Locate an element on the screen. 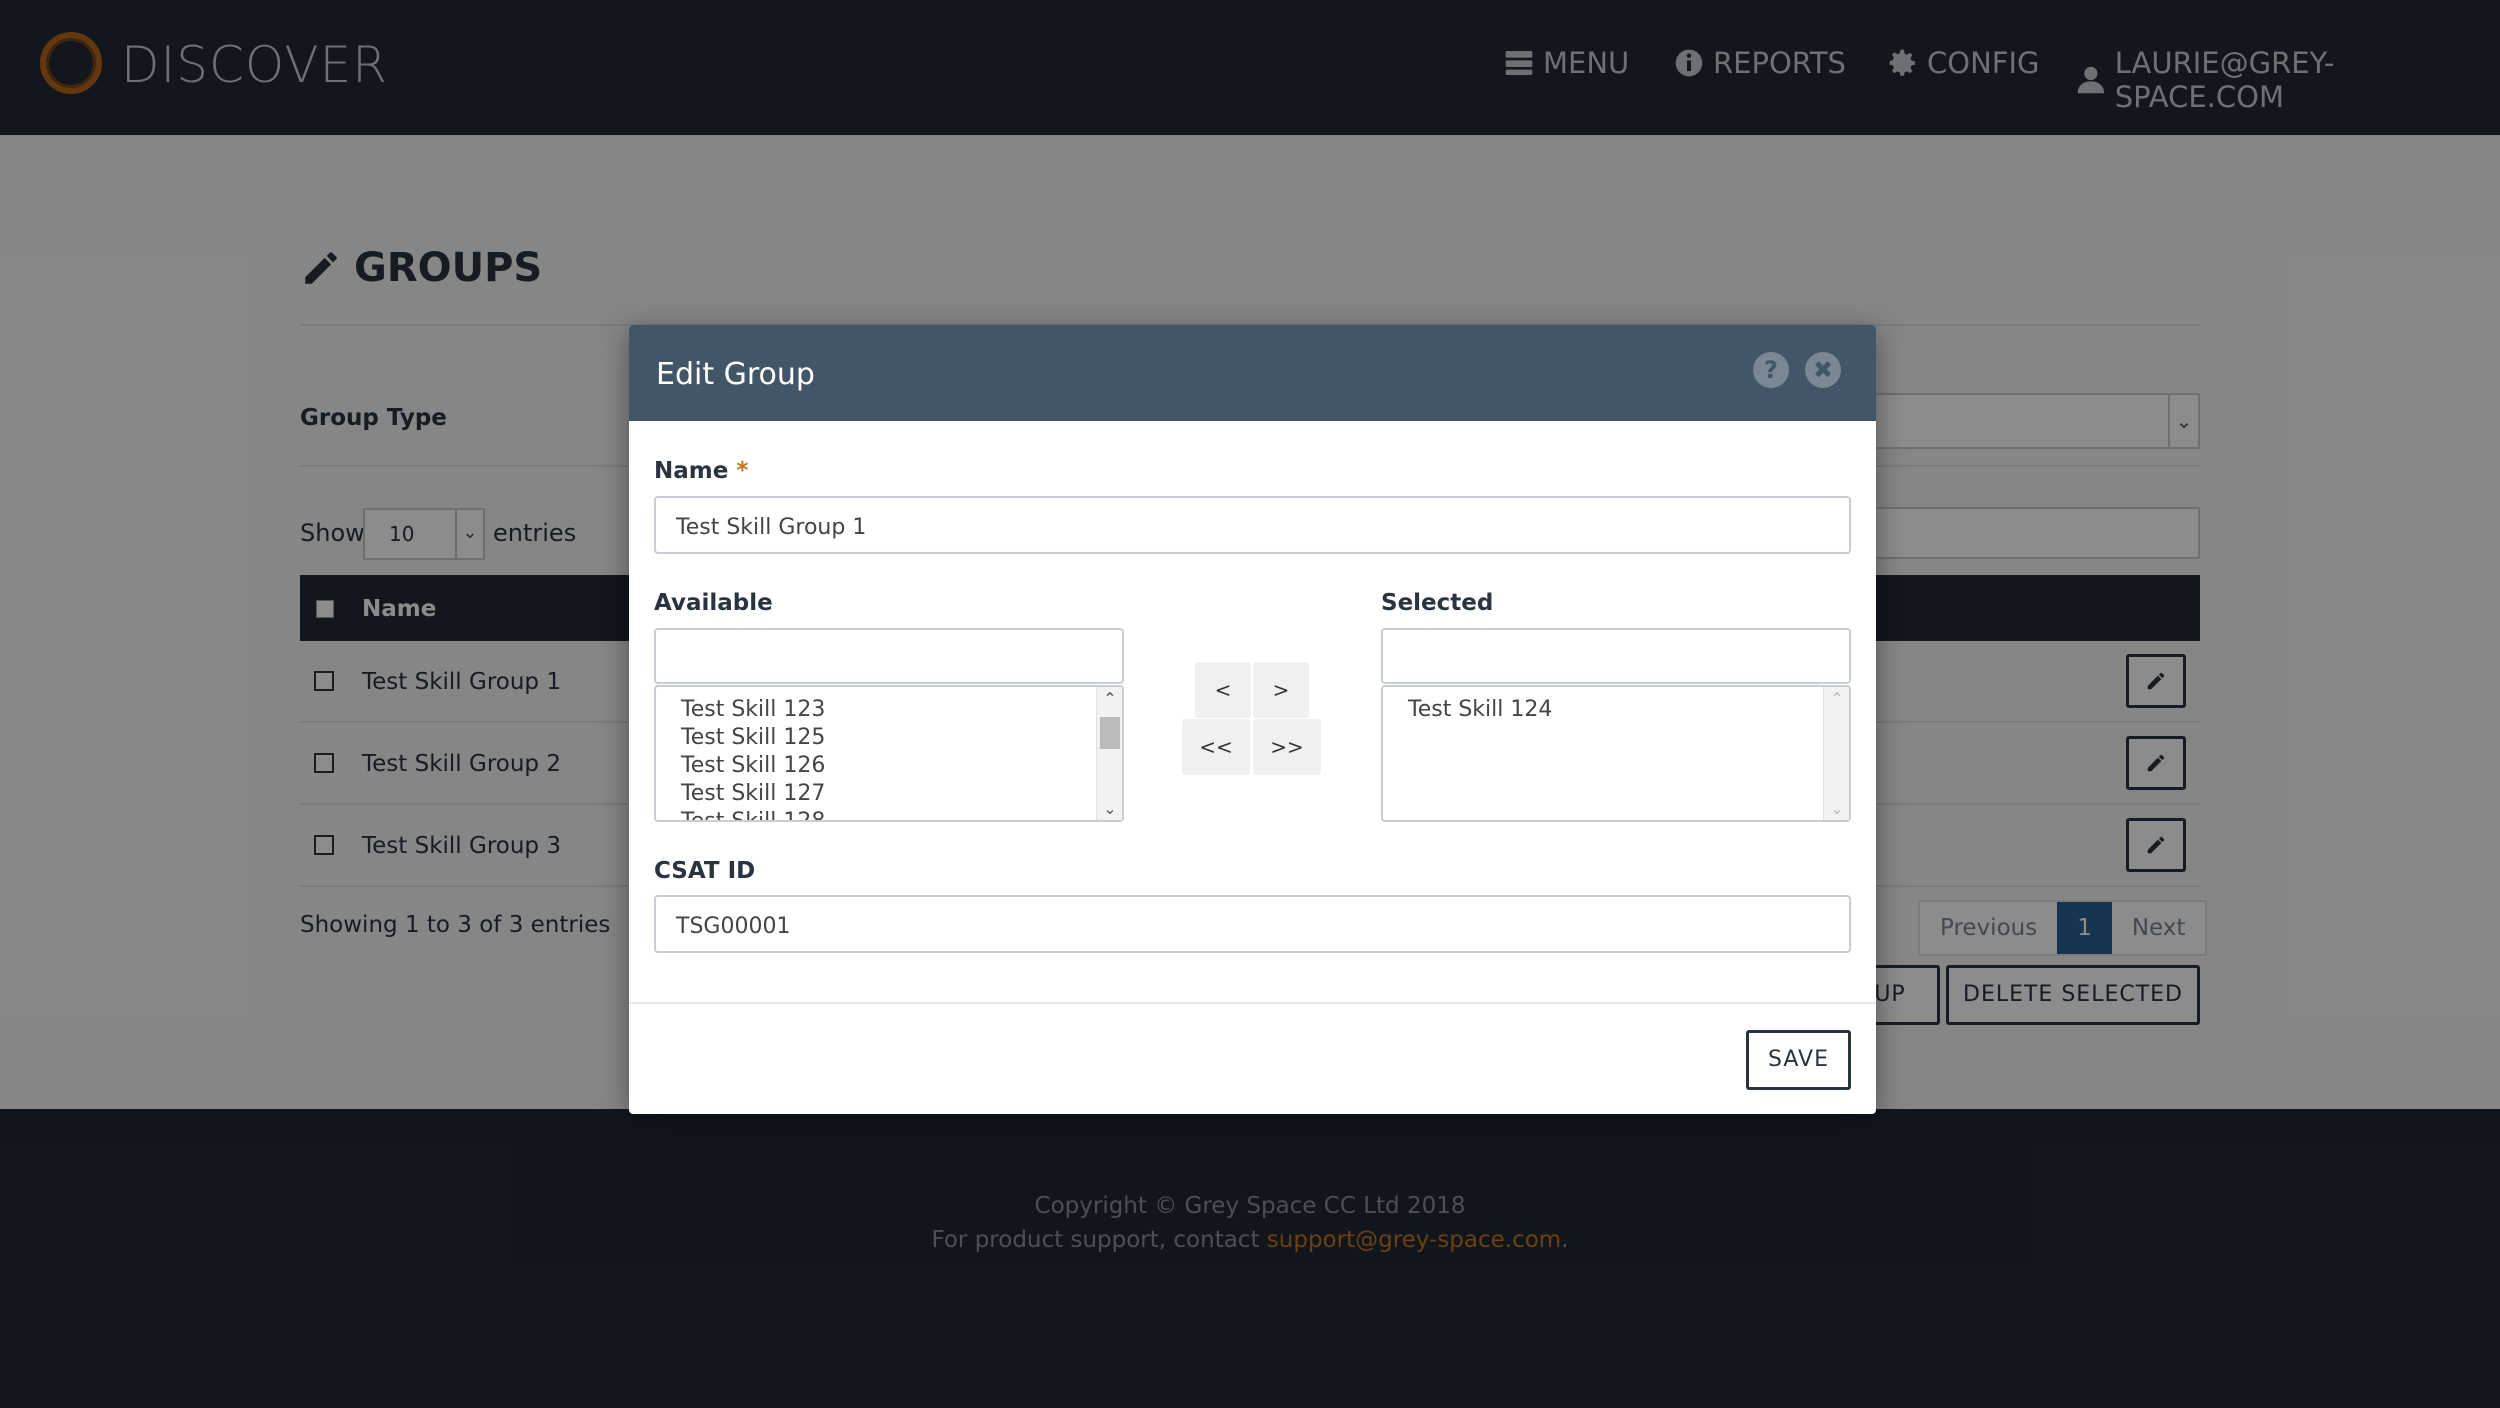  move-left-button: < is located at coordinates (1223, 690).